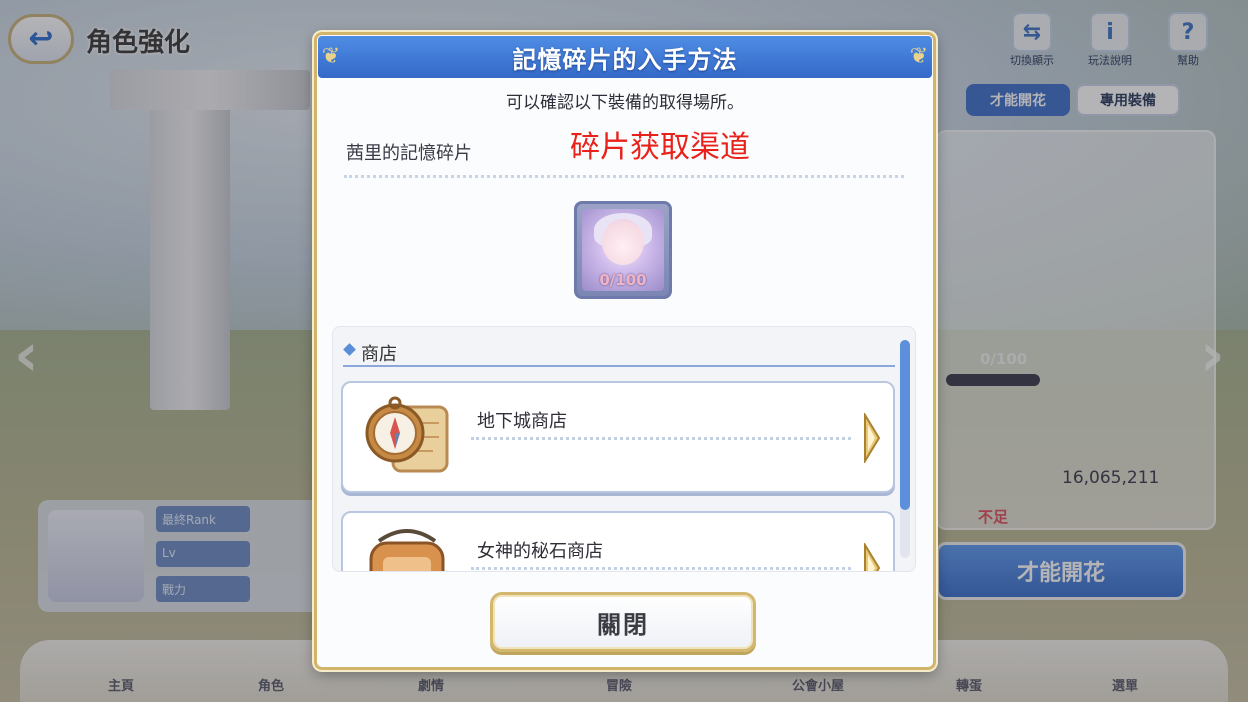 This screenshot has height=702, width=1248. What do you see at coordinates (540, 551) in the screenshot?
I see `source-name: 女神的秘石商店` at bounding box center [540, 551].